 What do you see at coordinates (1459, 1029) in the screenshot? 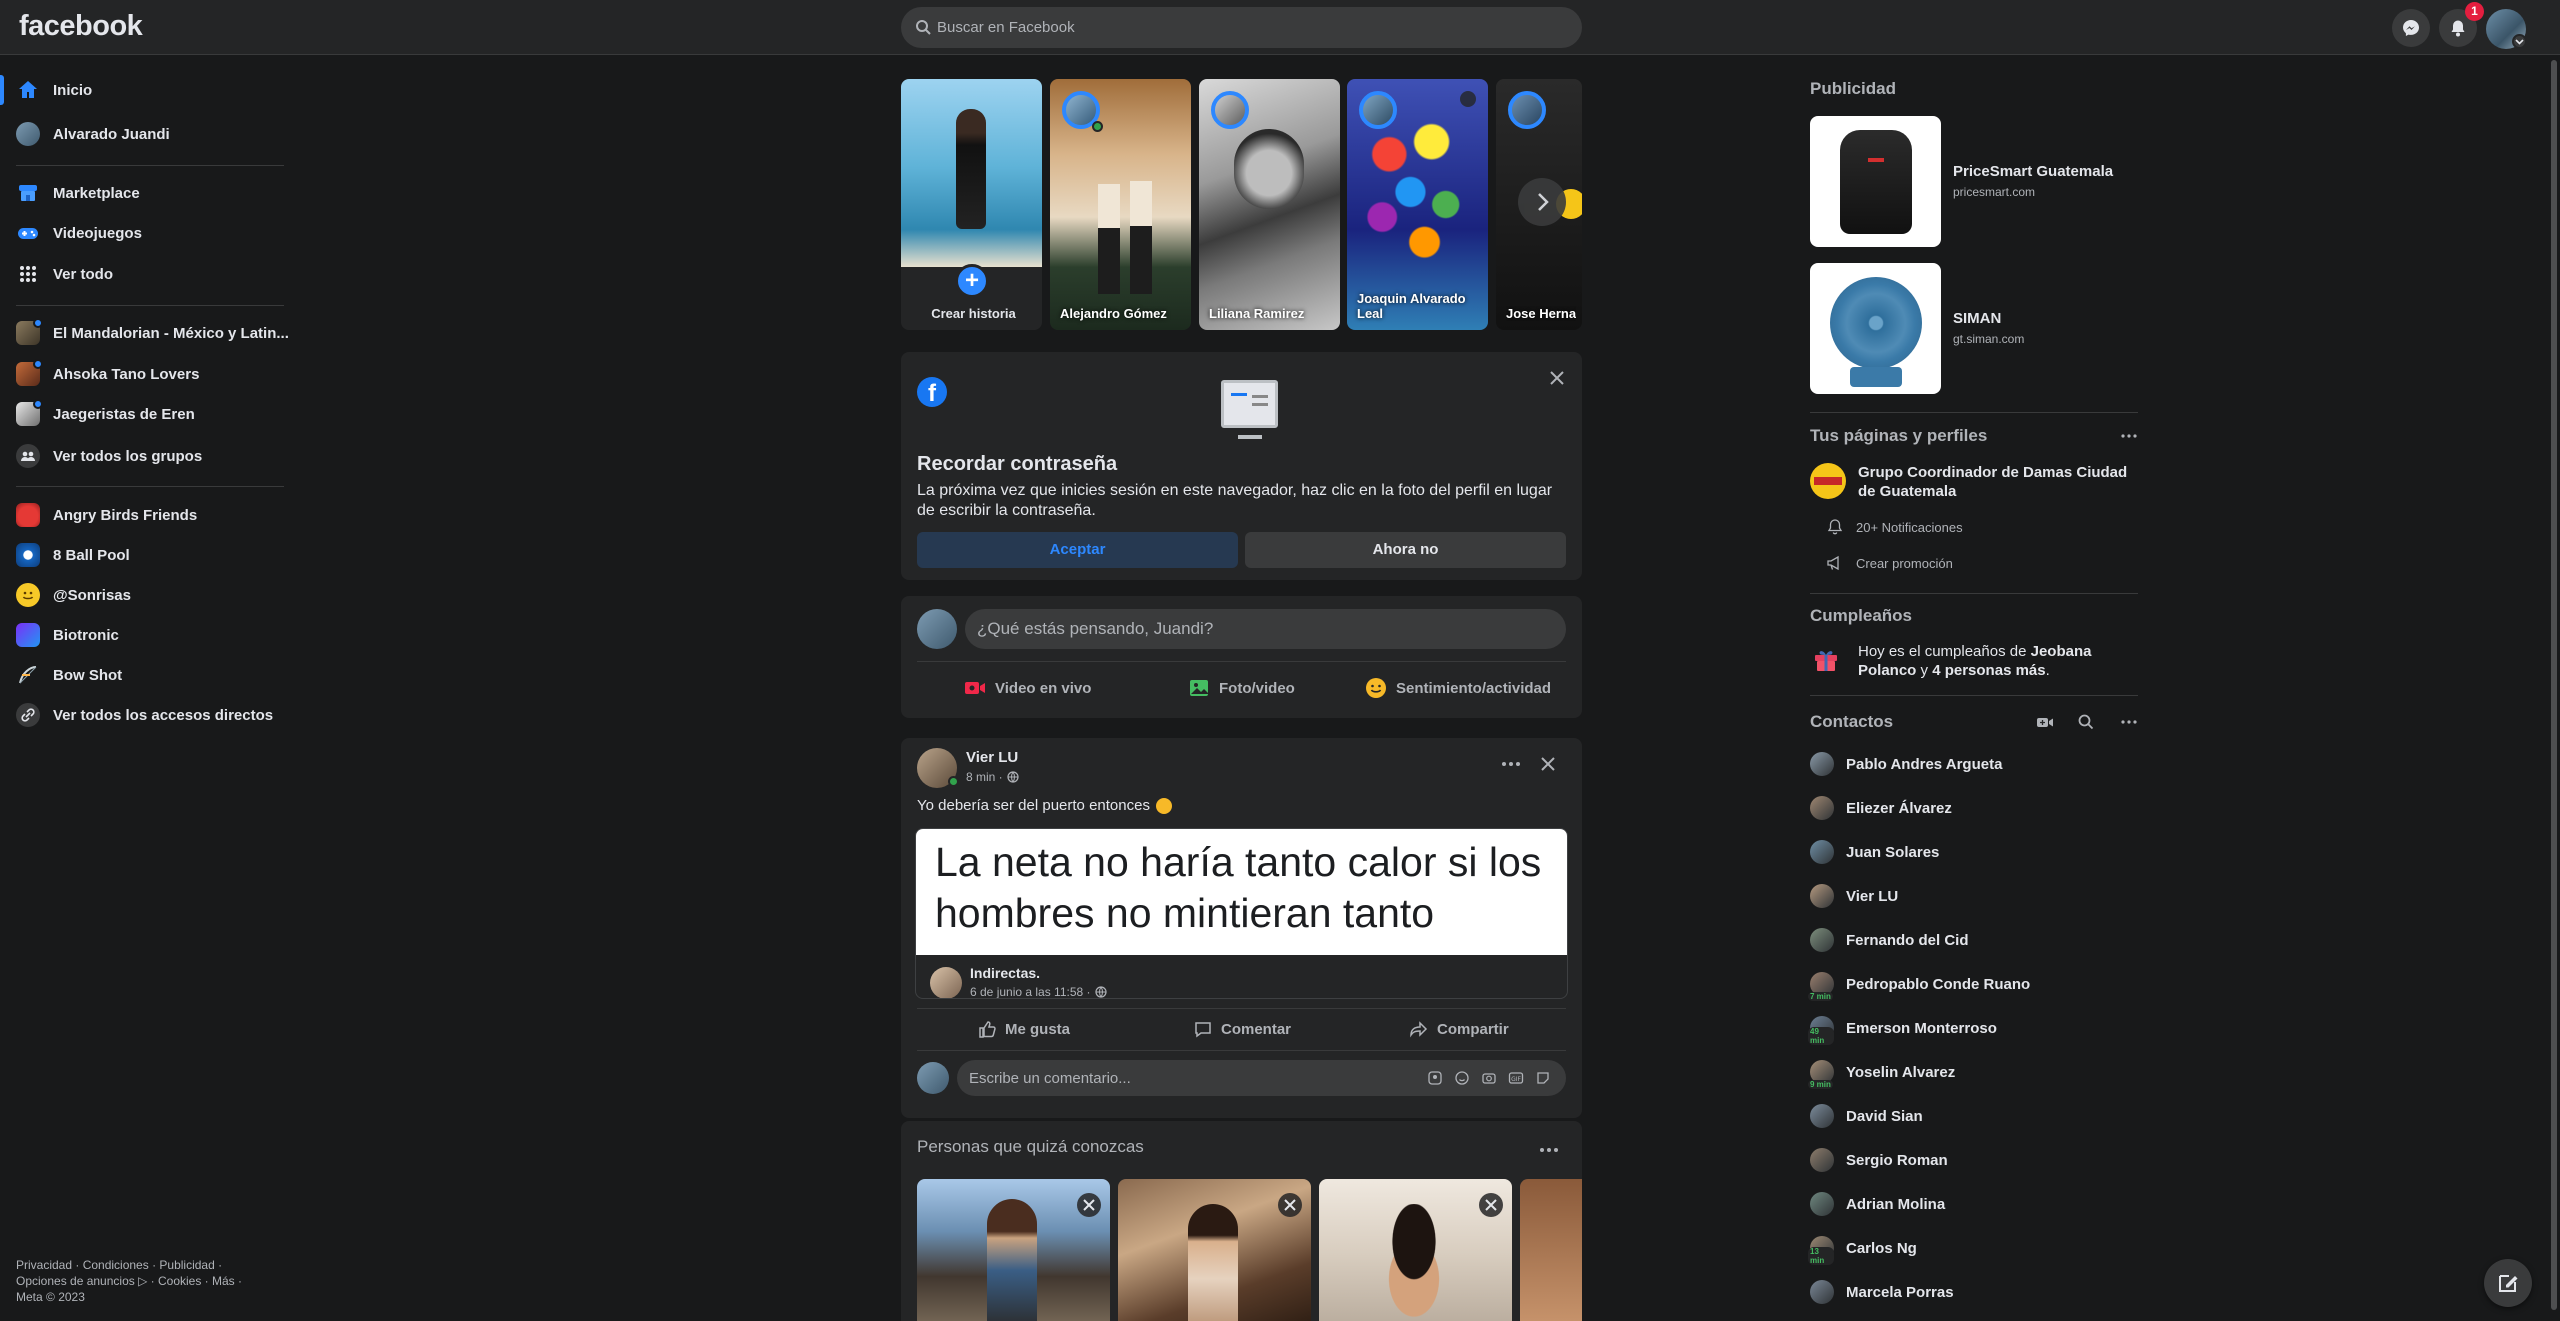
I see `share-button: Compartir` at bounding box center [1459, 1029].